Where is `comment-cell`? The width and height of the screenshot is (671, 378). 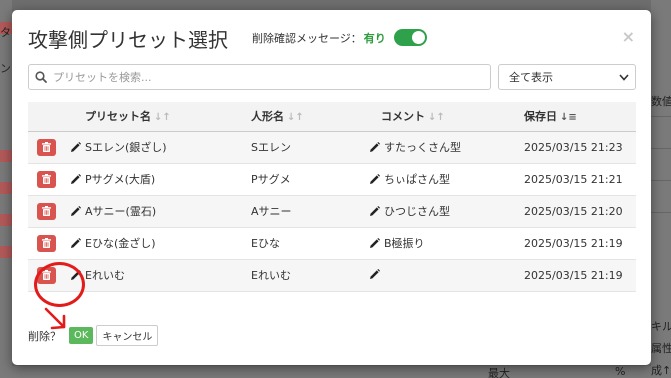 comment-cell is located at coordinates (446, 275).